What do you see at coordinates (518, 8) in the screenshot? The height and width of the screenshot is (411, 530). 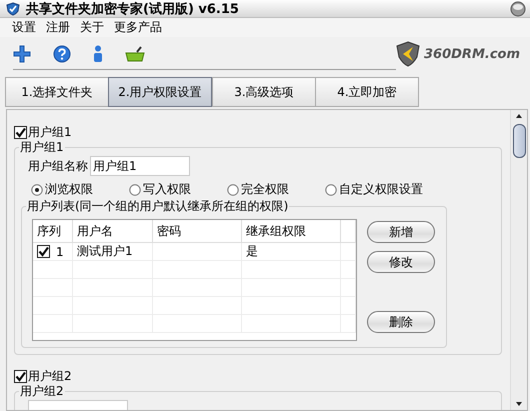 I see `orb-button-icon` at bounding box center [518, 8].